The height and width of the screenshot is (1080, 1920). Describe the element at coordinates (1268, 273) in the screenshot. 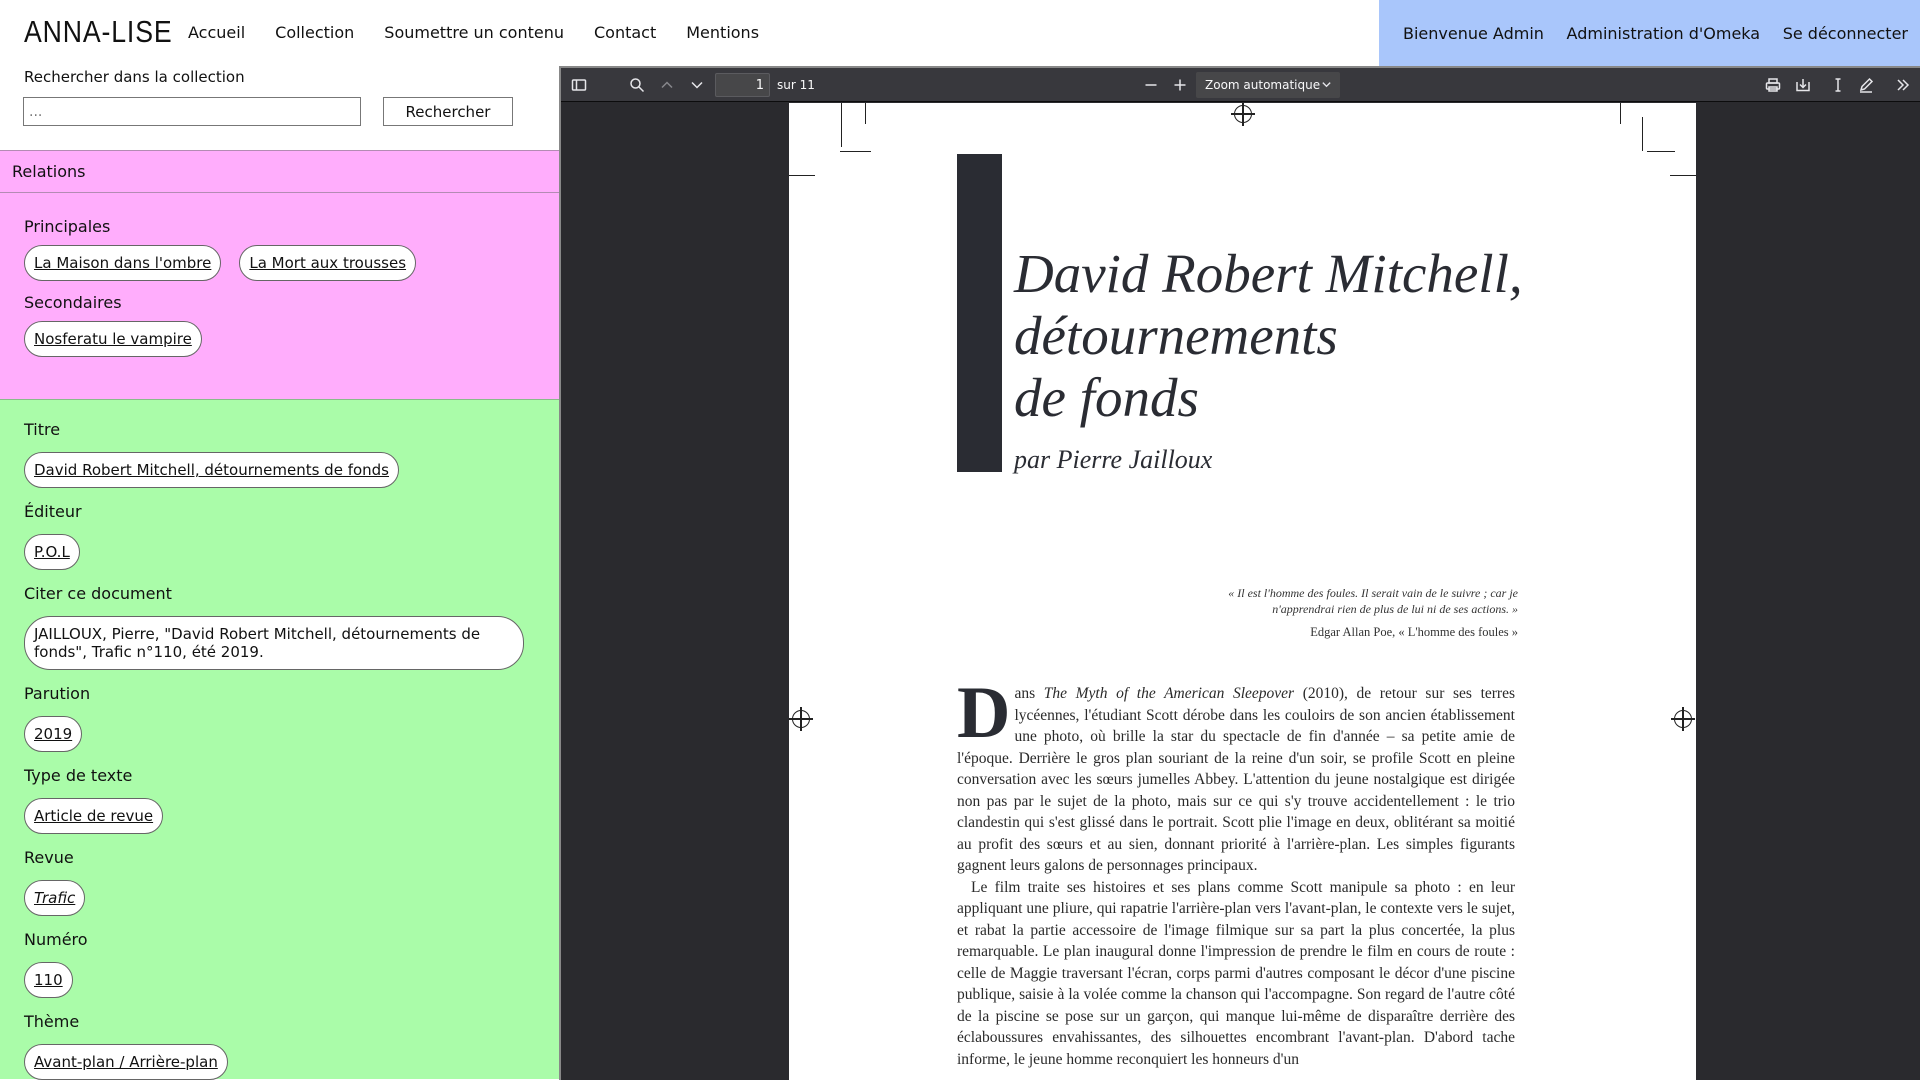

I see `document-title-line: David Robert Mitchell,` at that location.